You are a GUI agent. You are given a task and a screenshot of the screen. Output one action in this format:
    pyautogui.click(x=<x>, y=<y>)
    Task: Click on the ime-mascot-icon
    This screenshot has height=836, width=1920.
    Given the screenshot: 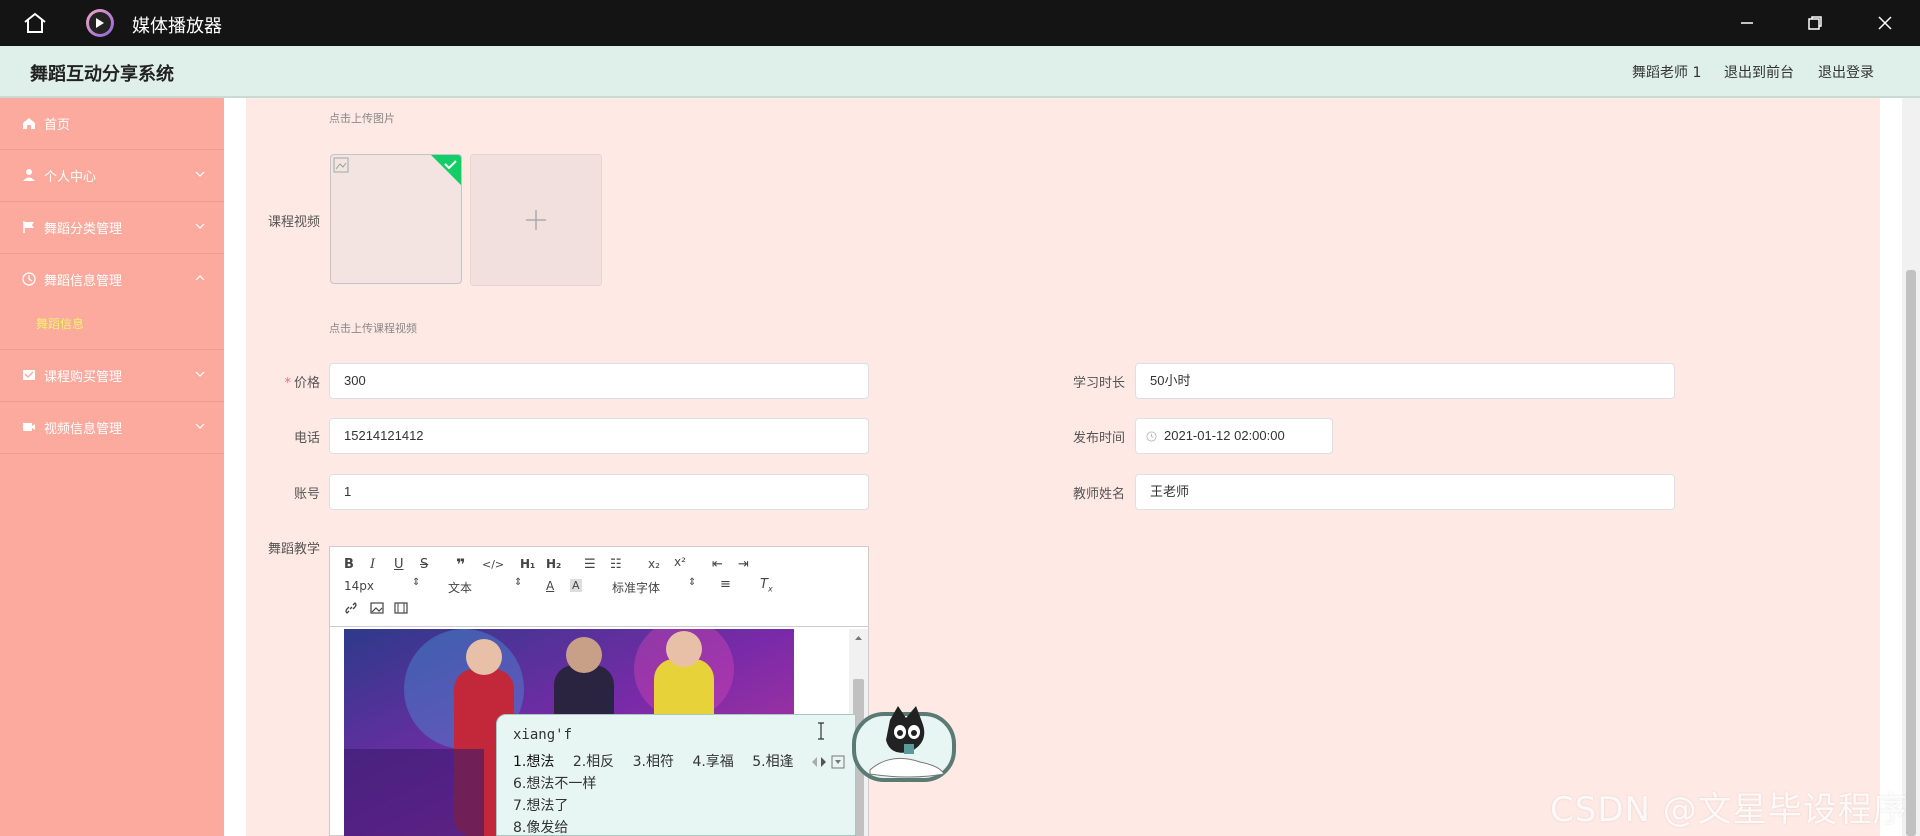 What is the action you would take?
    pyautogui.click(x=904, y=744)
    